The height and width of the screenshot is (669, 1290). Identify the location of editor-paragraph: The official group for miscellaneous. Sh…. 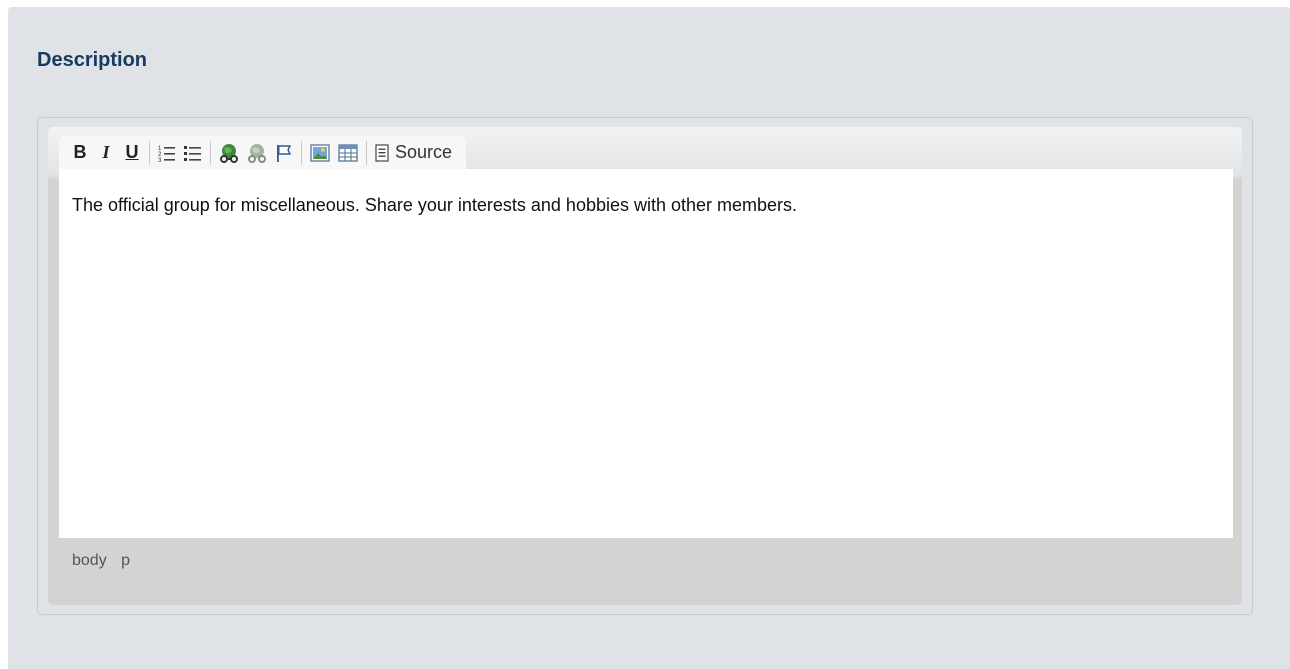
(435, 205).